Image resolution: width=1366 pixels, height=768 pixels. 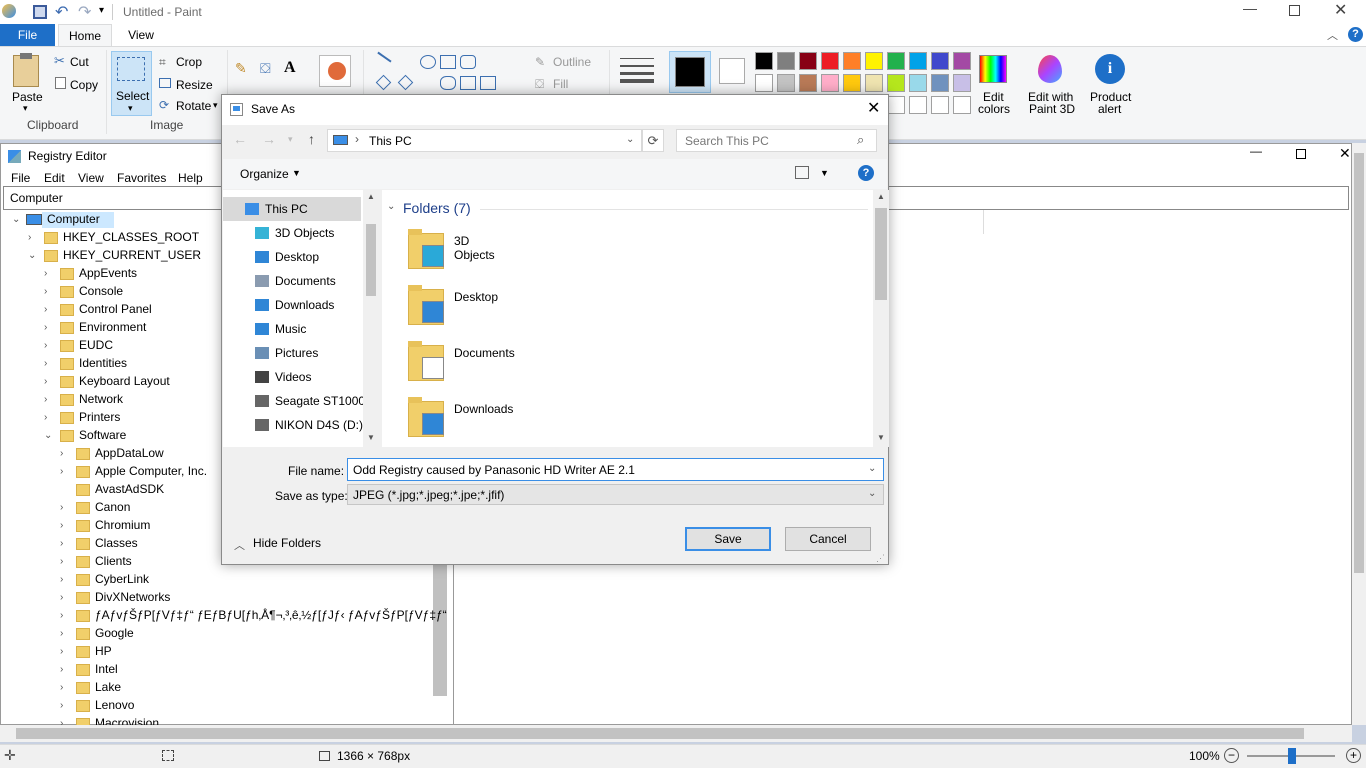 What do you see at coordinates (265, 68) in the screenshot?
I see `fill-bucket-icon: ⛋` at bounding box center [265, 68].